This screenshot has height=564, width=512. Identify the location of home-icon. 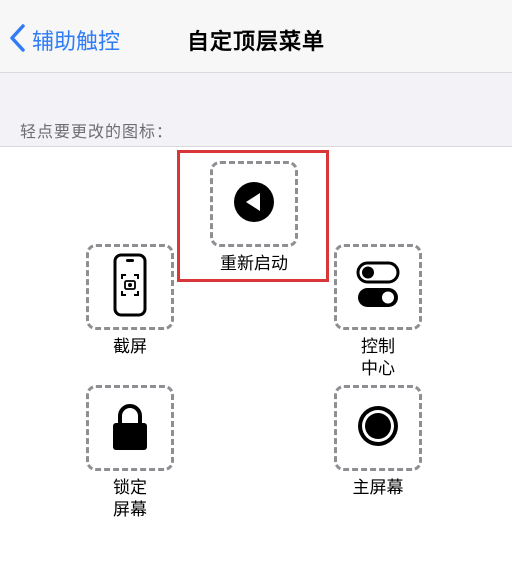
(378, 428).